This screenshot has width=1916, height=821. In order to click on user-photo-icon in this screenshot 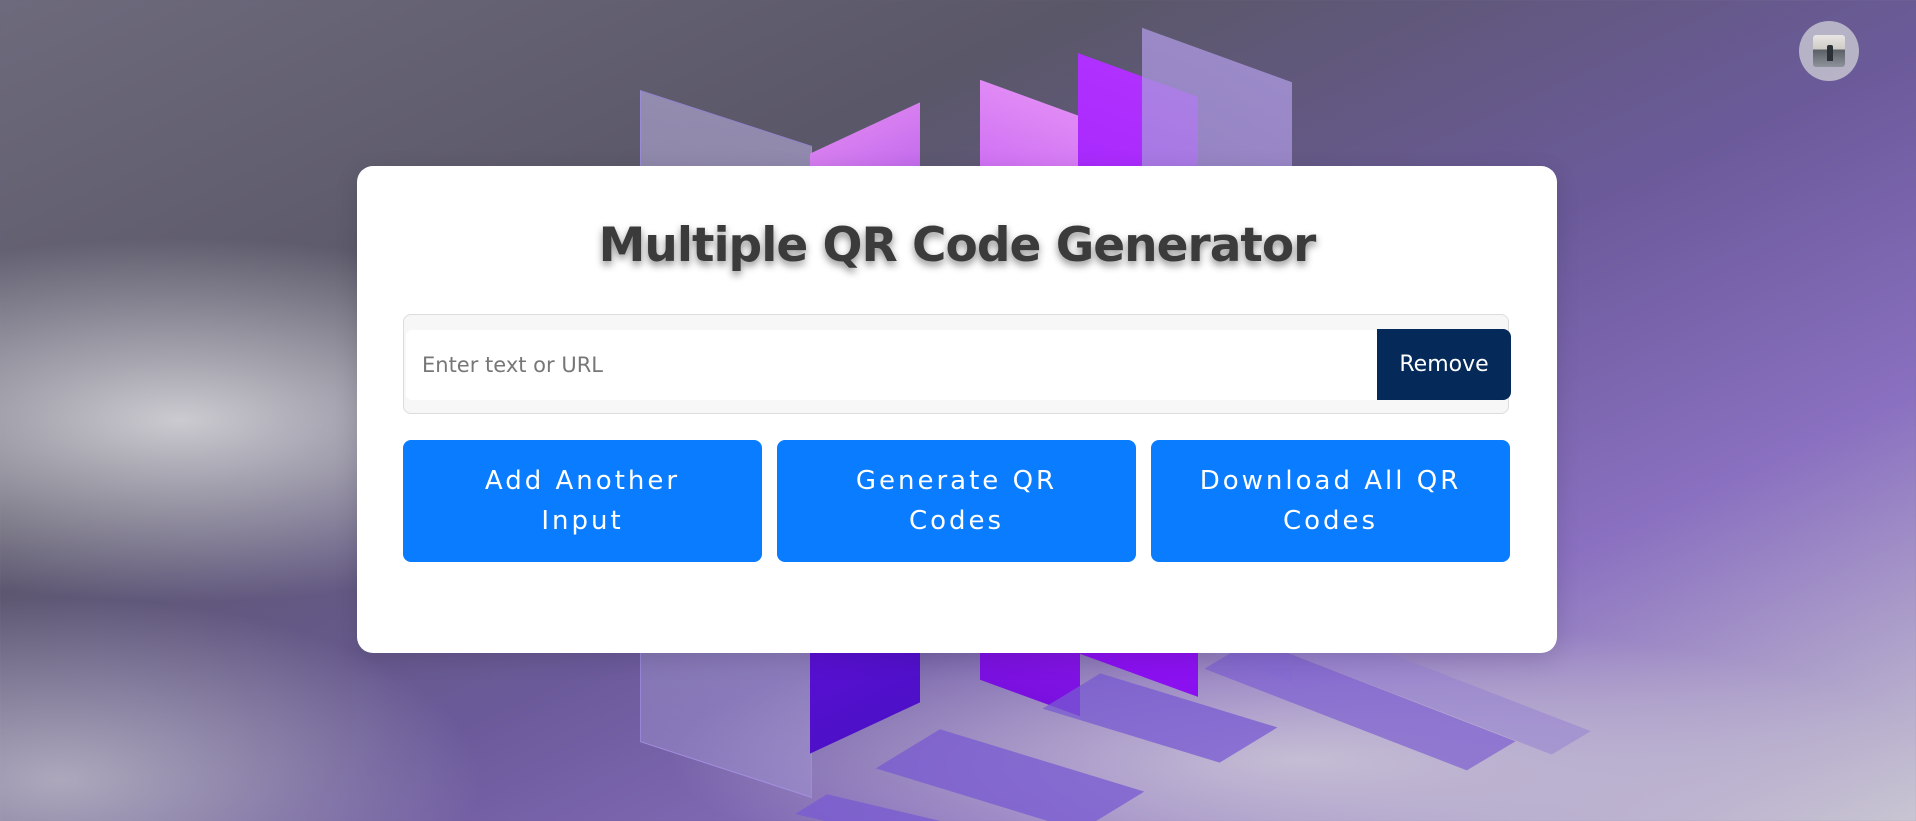, I will do `click(1829, 51)`.